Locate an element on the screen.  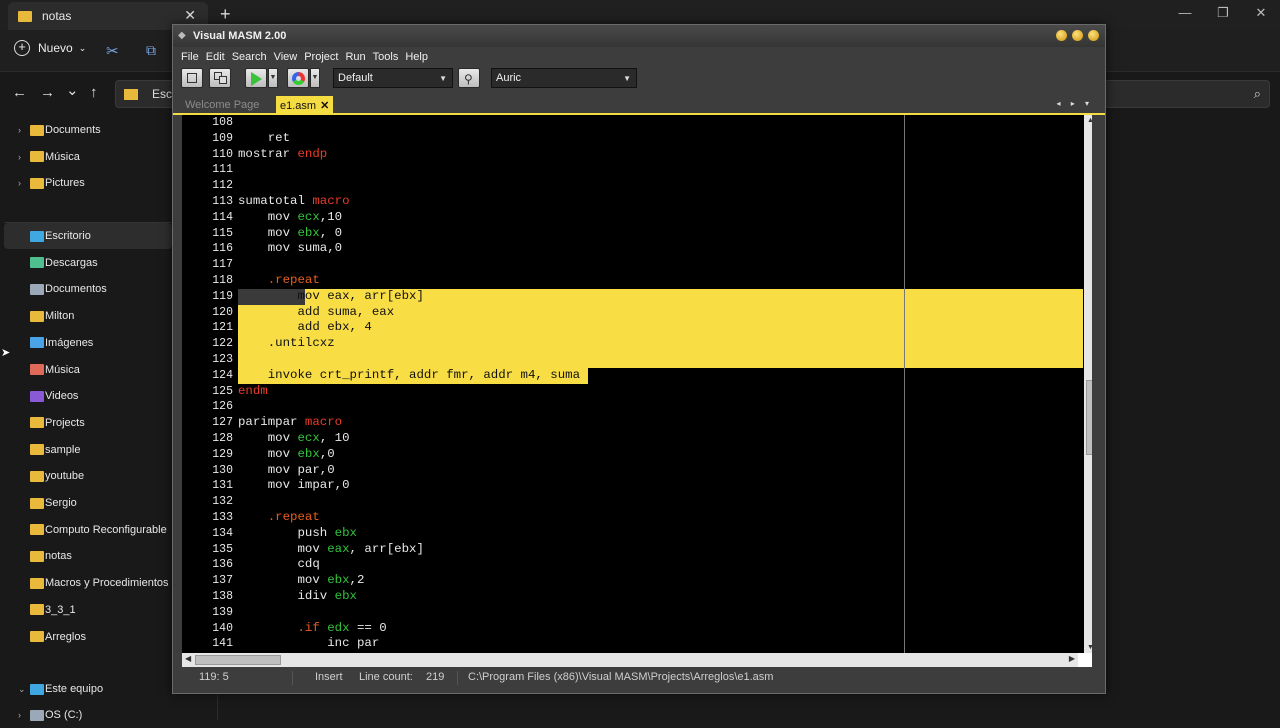
vm-close-button is located at coordinates (1093, 35).